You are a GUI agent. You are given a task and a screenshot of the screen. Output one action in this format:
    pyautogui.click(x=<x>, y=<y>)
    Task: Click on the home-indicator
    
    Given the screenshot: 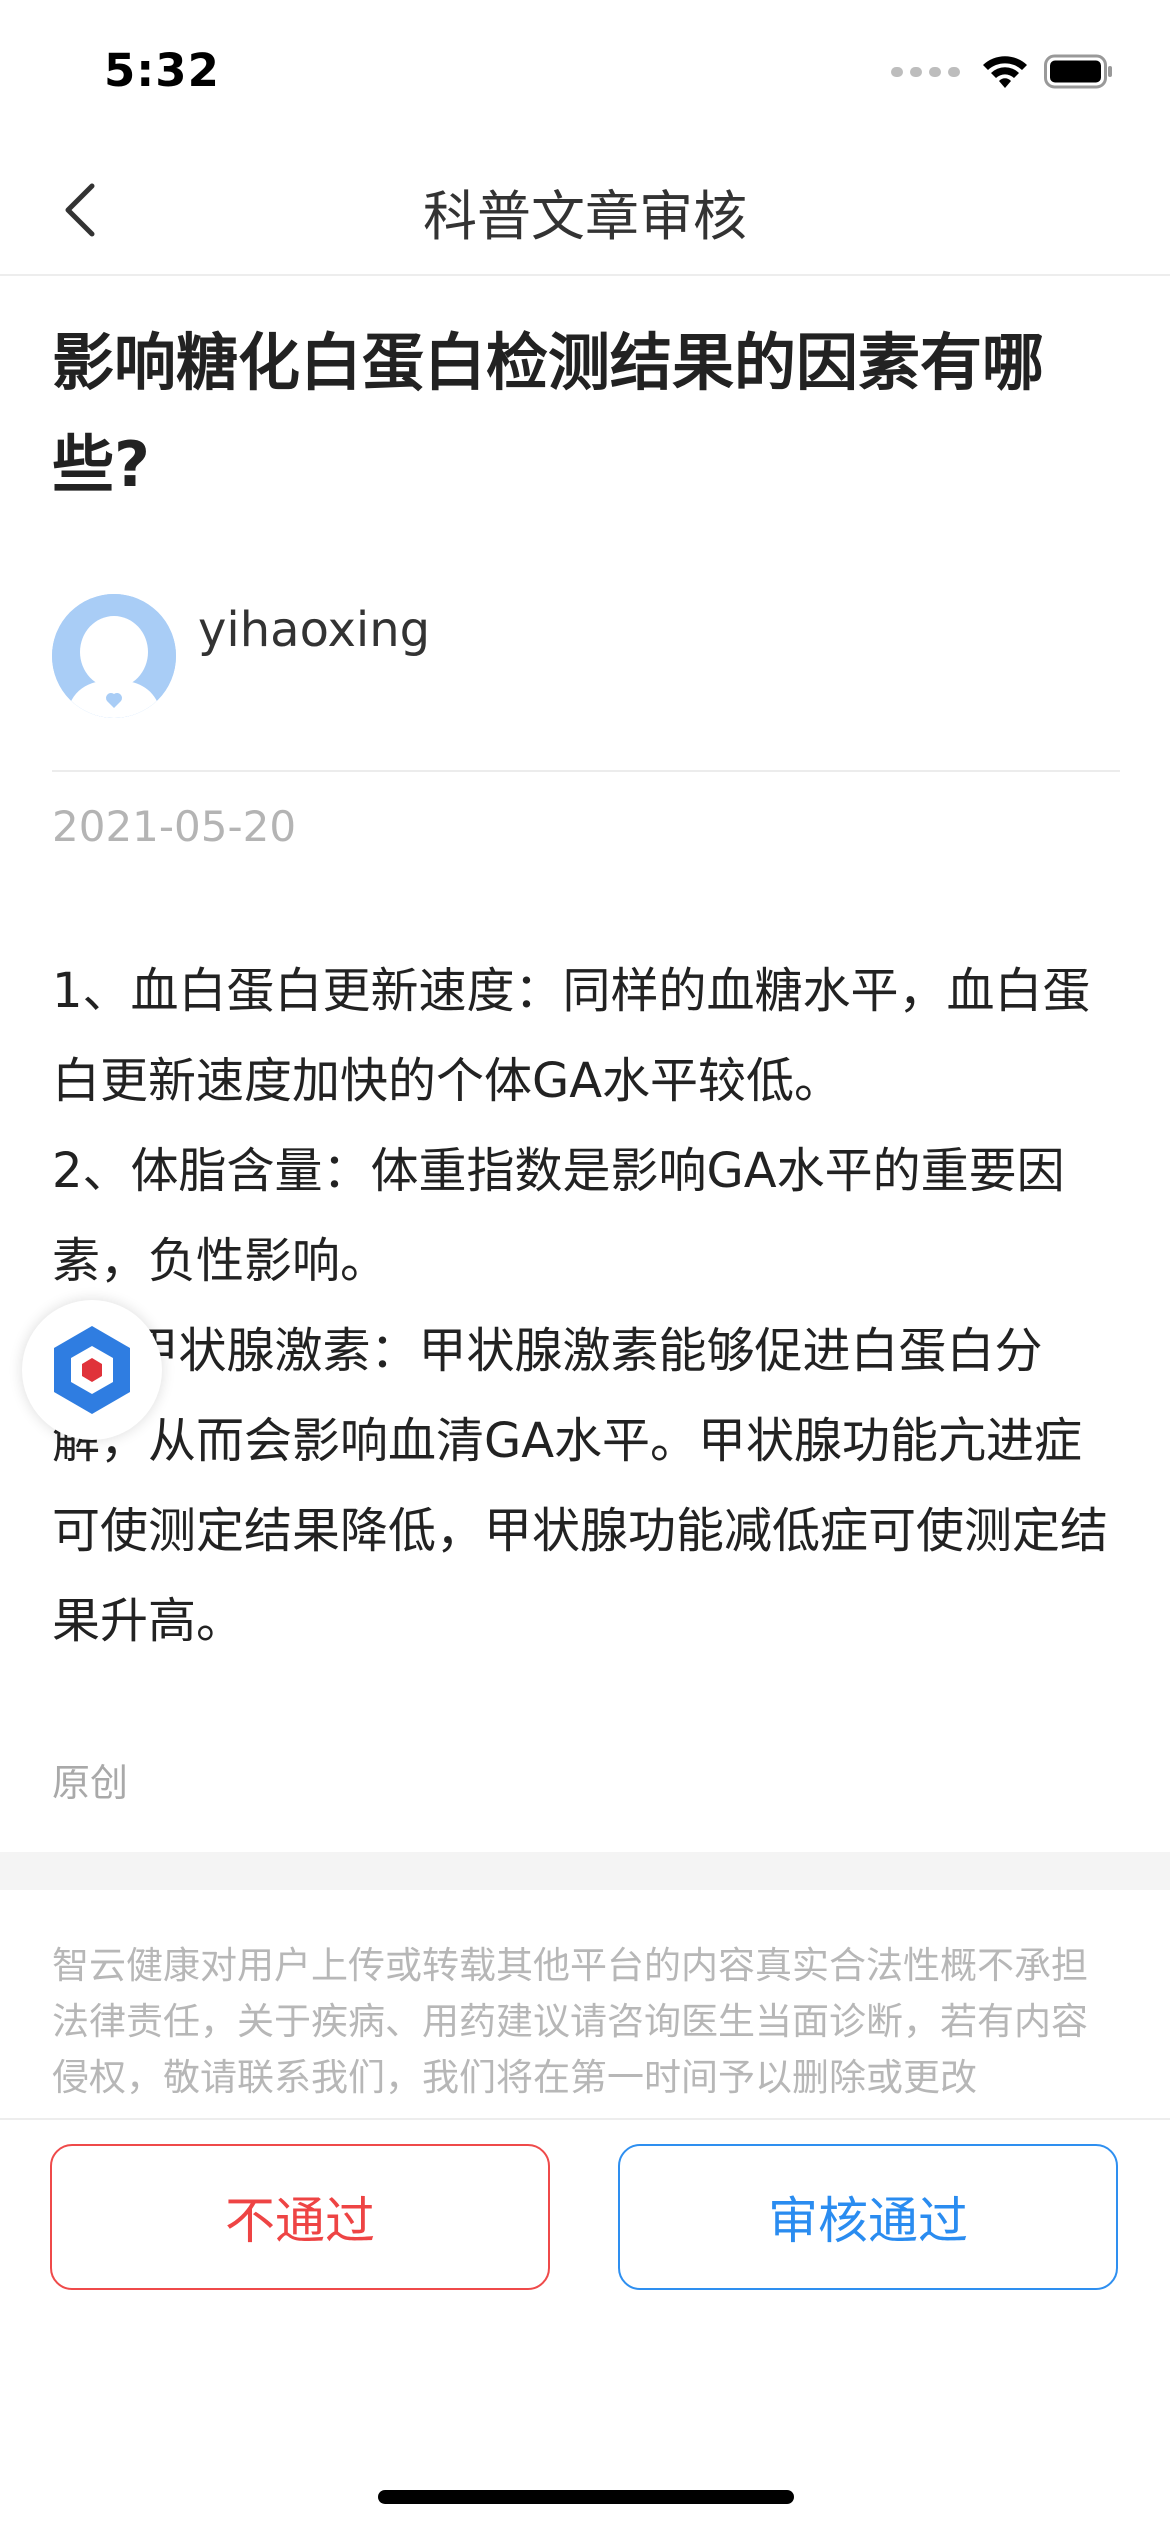 What is the action you would take?
    pyautogui.click(x=586, y=2497)
    